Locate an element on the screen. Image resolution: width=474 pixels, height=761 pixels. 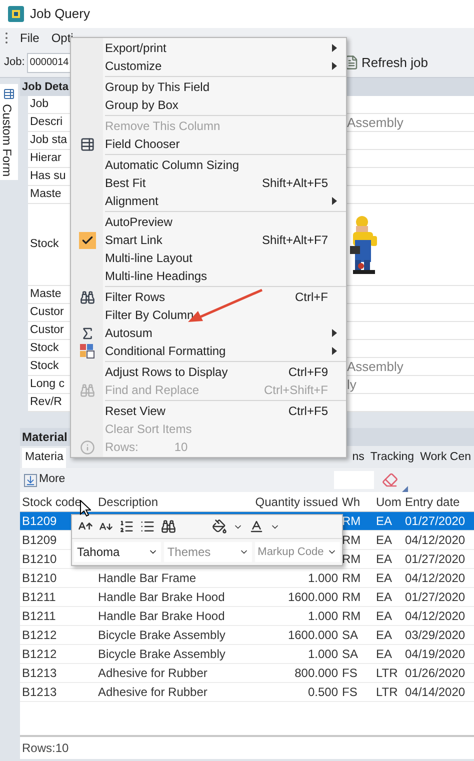
menu-item-label: Automatic Column Sizing is located at coordinates (172, 165).